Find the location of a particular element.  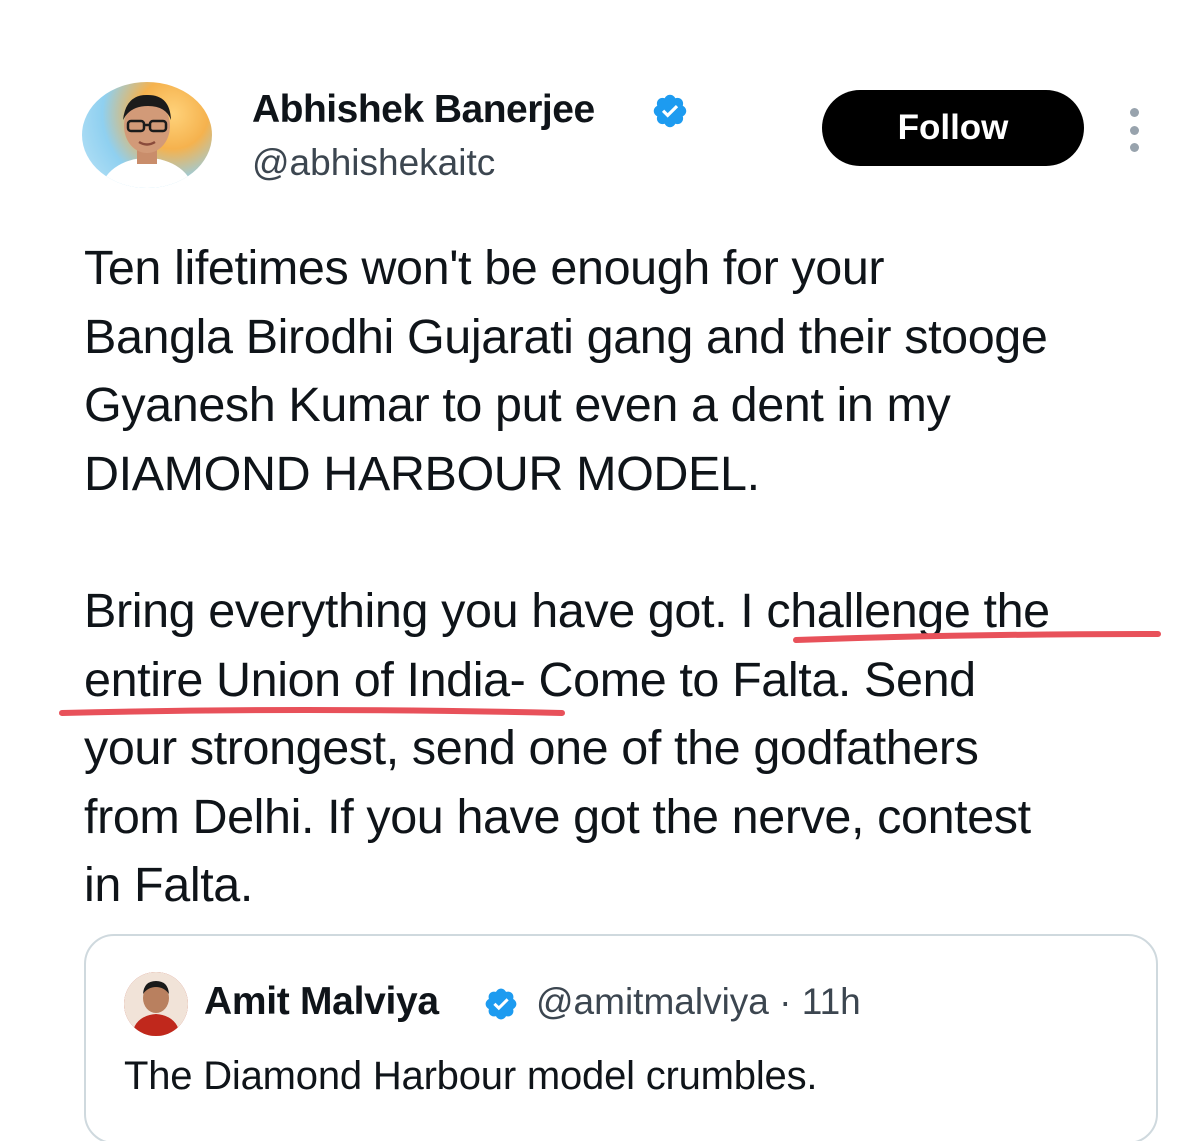

tweet-text-line: DIAMOND HARBOUR MODEL. is located at coordinates (422, 473).